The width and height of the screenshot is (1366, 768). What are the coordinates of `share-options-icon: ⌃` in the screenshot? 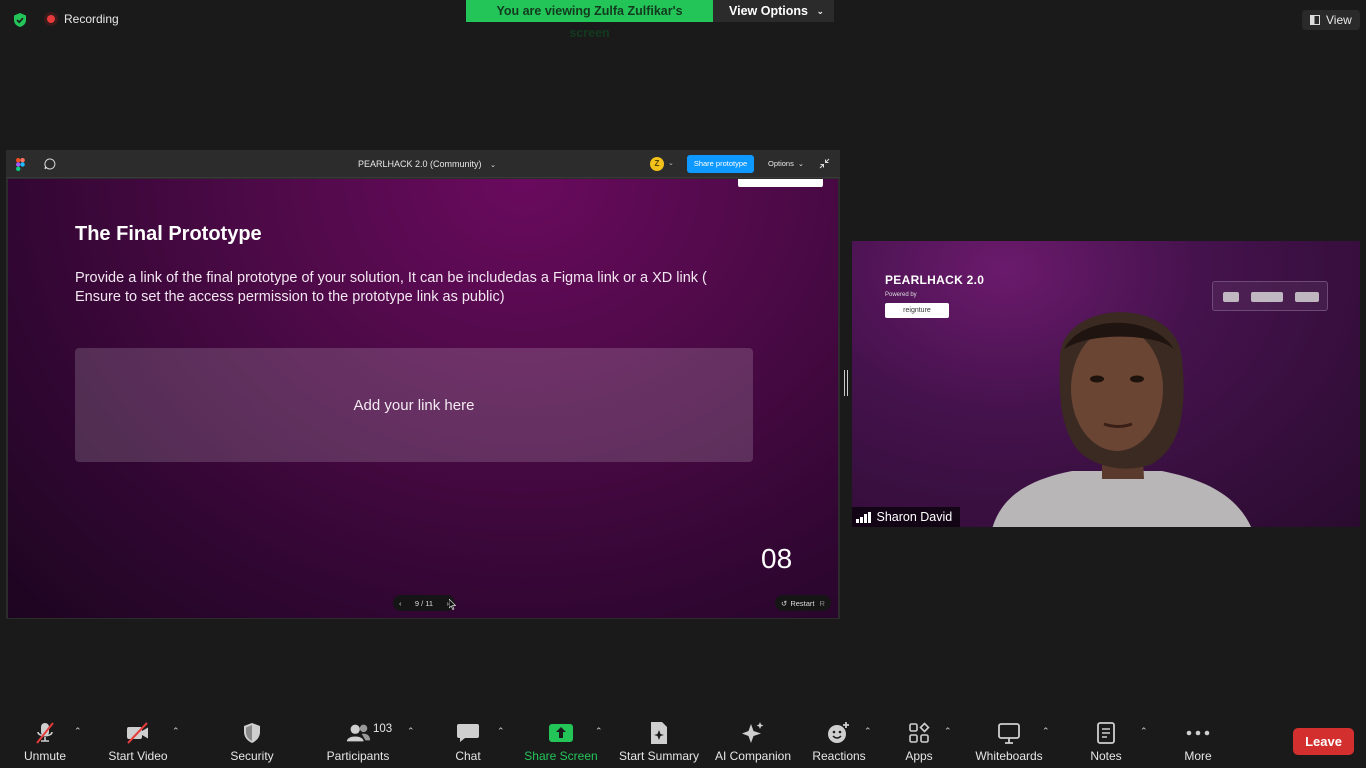 It's located at (599, 731).